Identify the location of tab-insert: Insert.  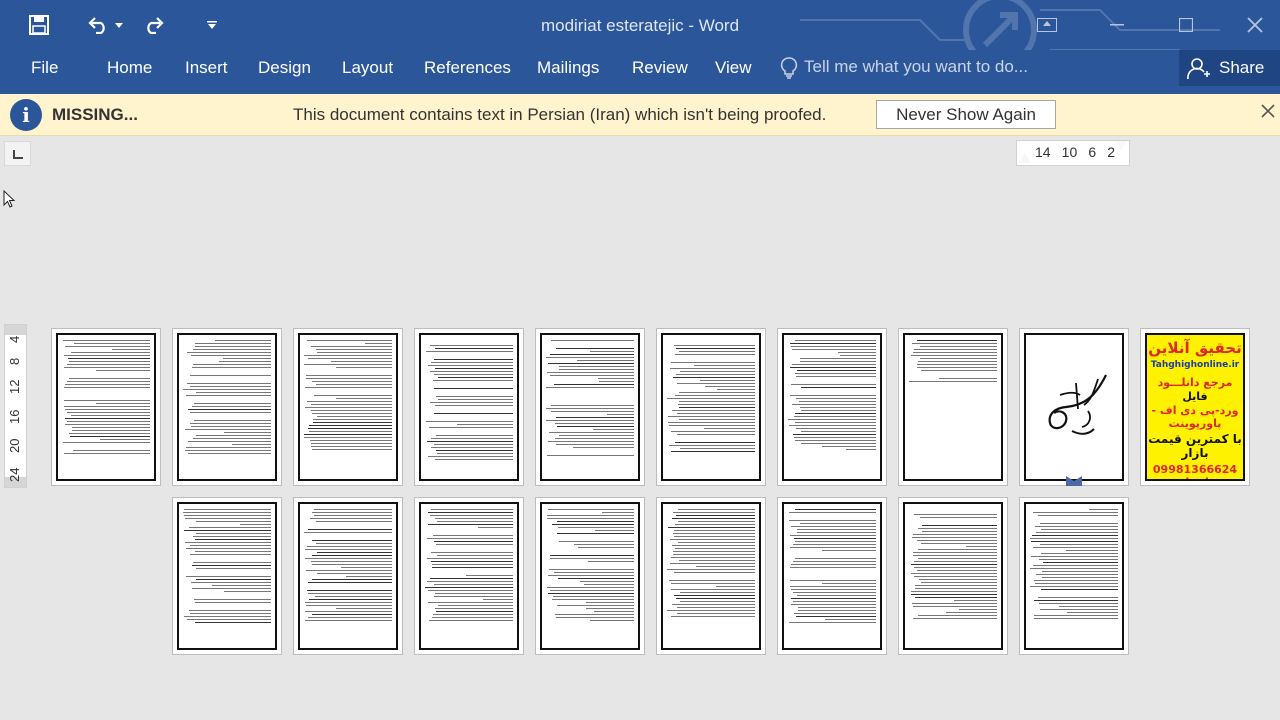
(206, 72).